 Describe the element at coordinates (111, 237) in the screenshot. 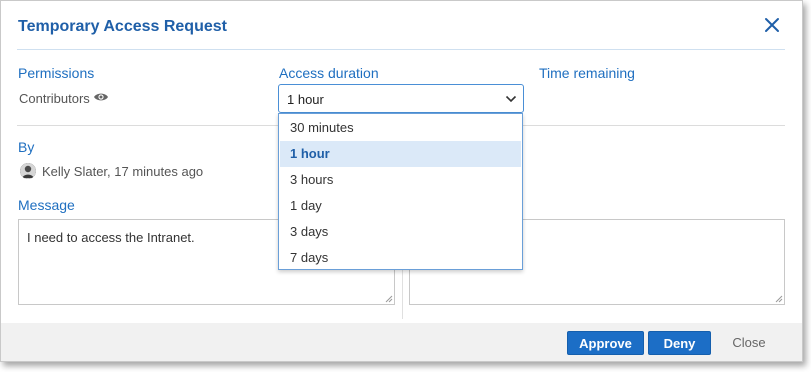

I see `message-text: I need to access the Intranet.` at that location.